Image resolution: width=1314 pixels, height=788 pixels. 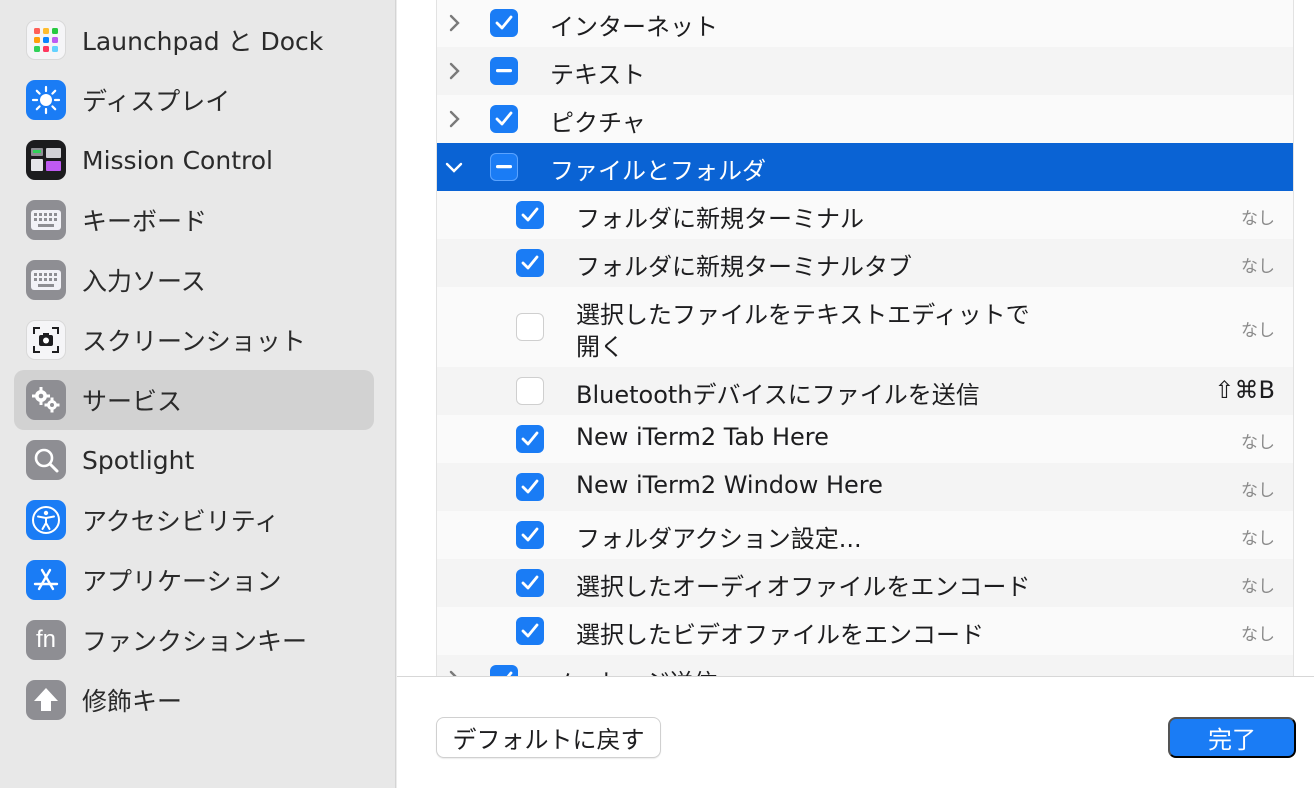 What do you see at coordinates (1232, 737) in the screenshot?
I see `done-button: 完了` at bounding box center [1232, 737].